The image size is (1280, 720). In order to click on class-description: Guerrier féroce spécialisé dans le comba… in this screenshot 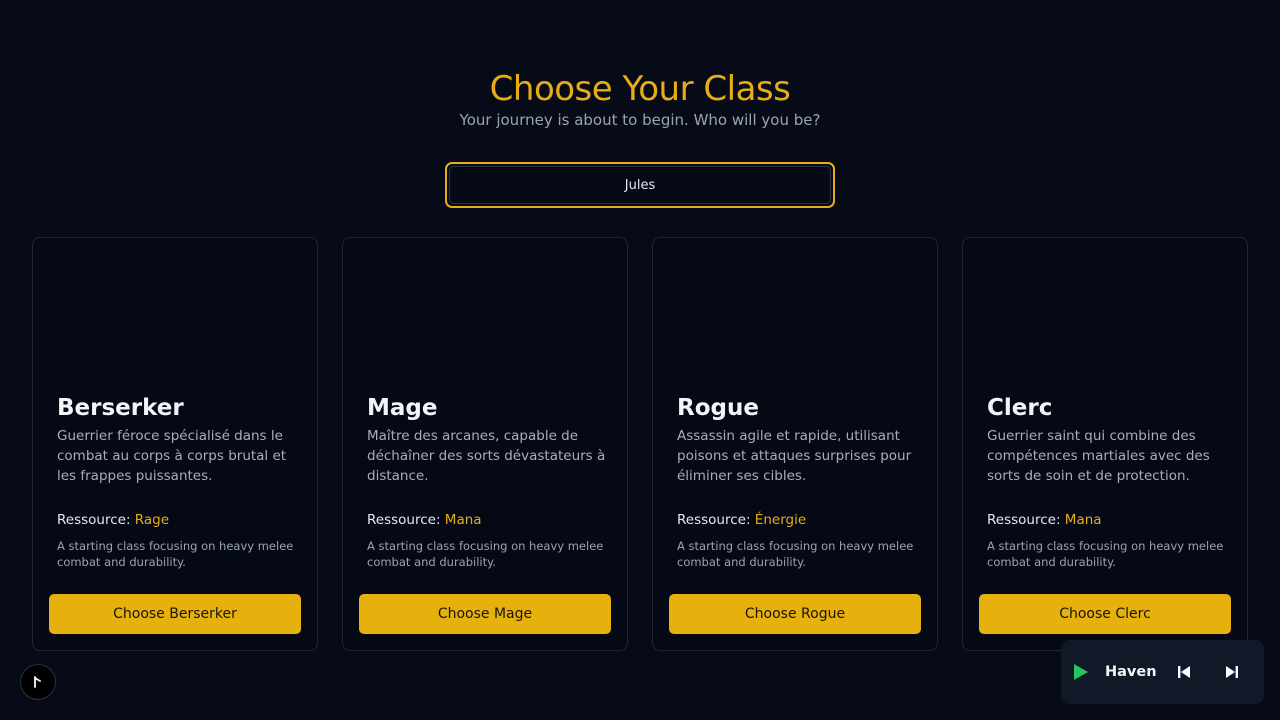, I will do `click(172, 456)`.